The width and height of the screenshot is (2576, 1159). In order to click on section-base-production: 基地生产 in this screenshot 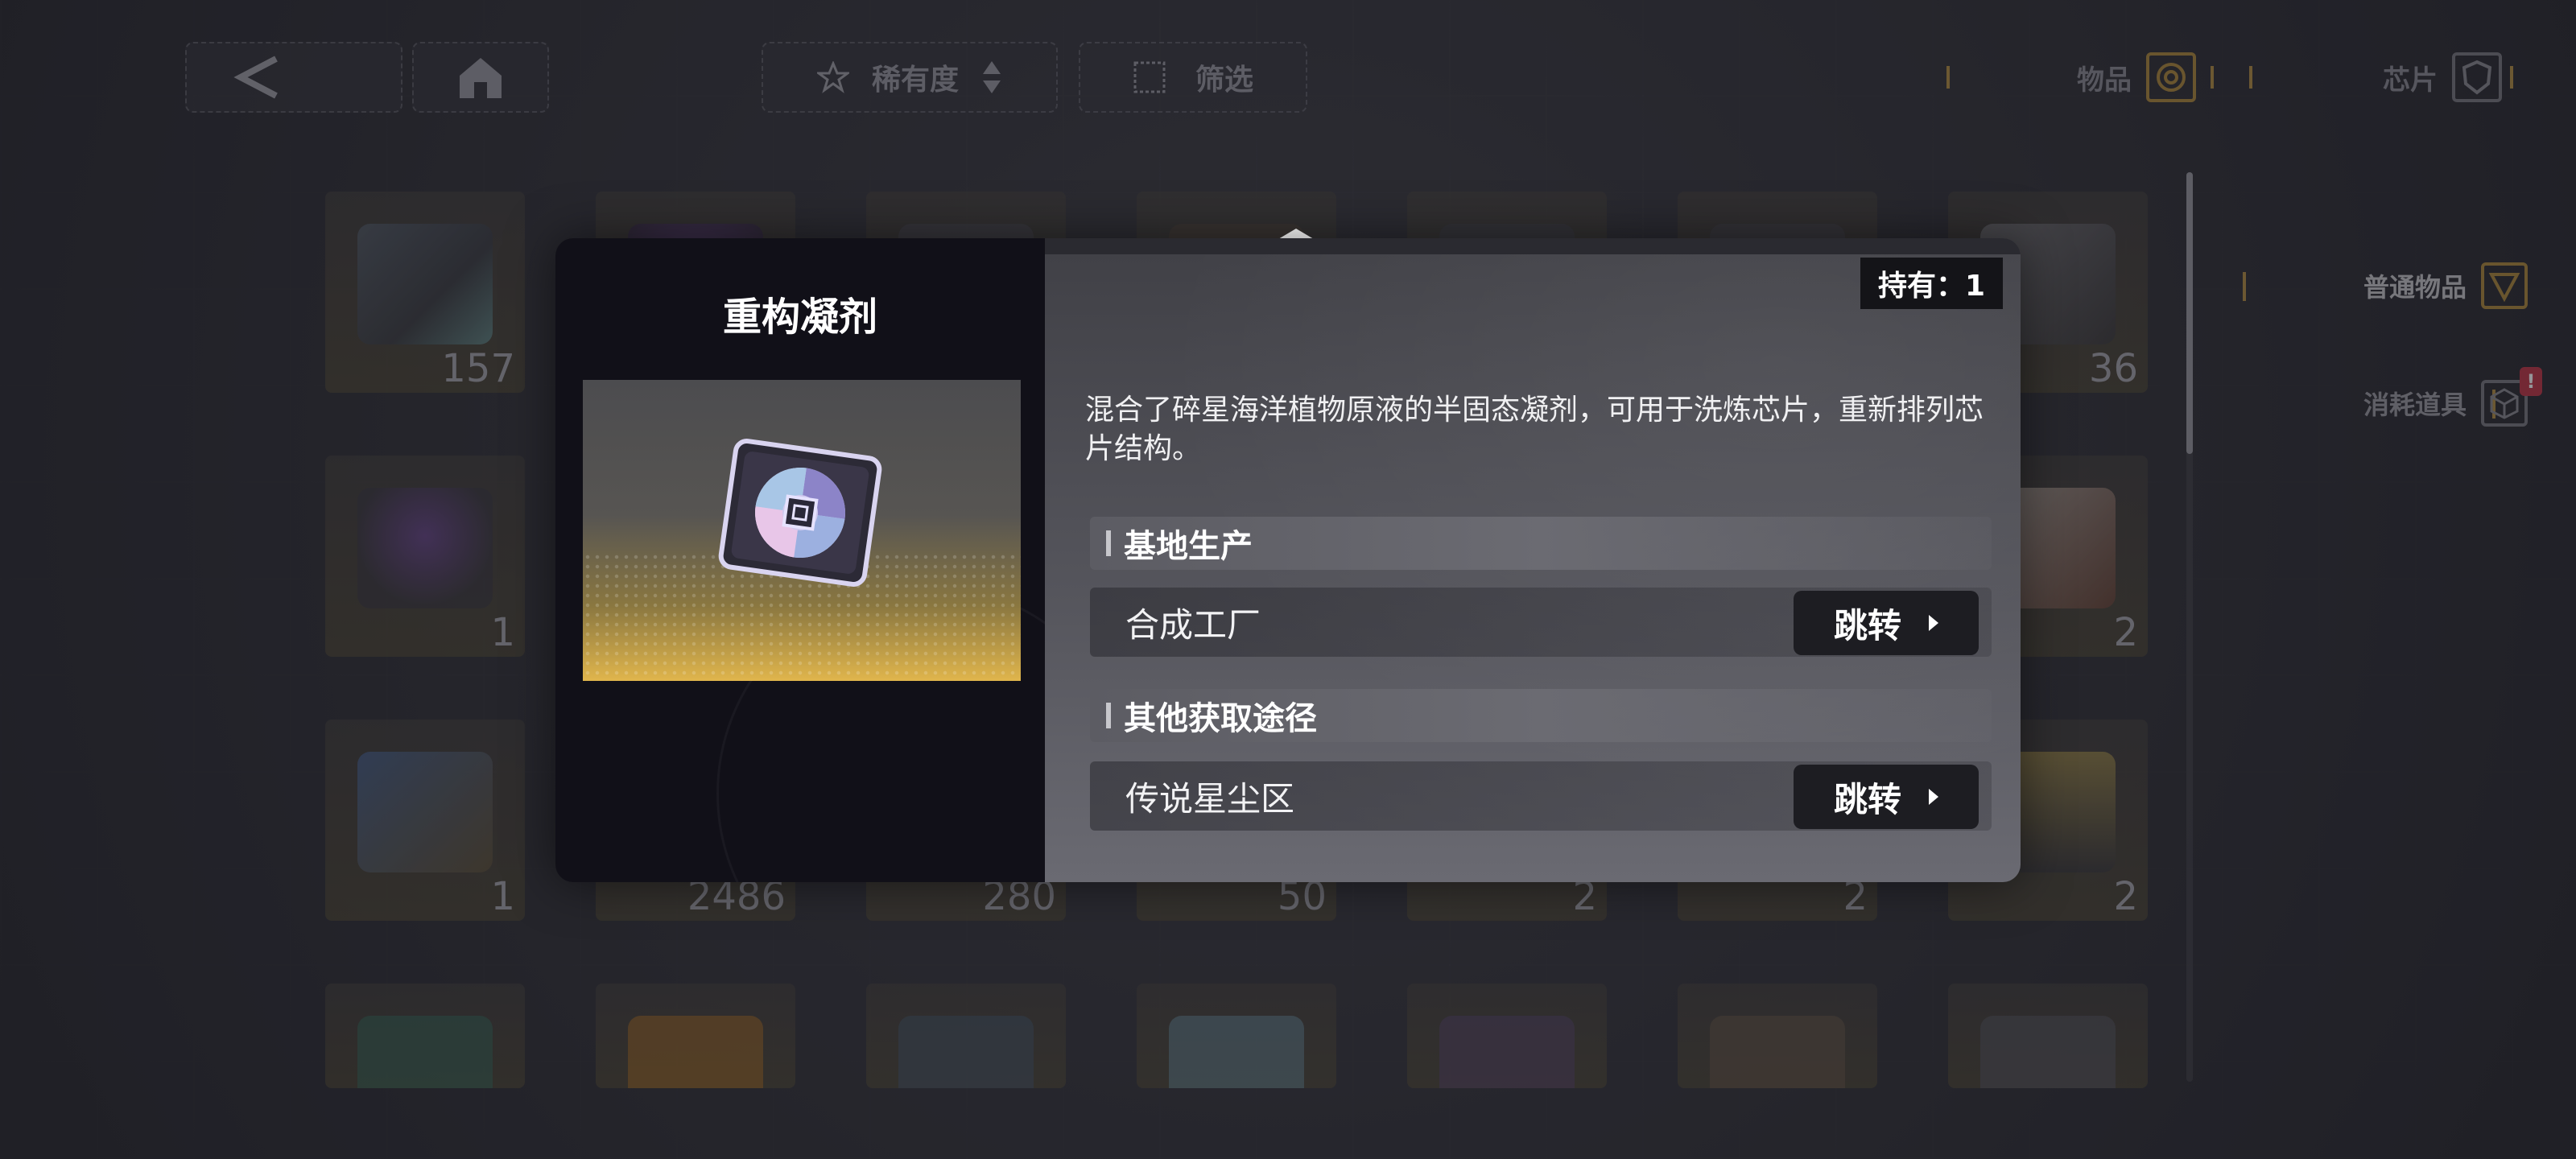, I will do `click(1541, 543)`.